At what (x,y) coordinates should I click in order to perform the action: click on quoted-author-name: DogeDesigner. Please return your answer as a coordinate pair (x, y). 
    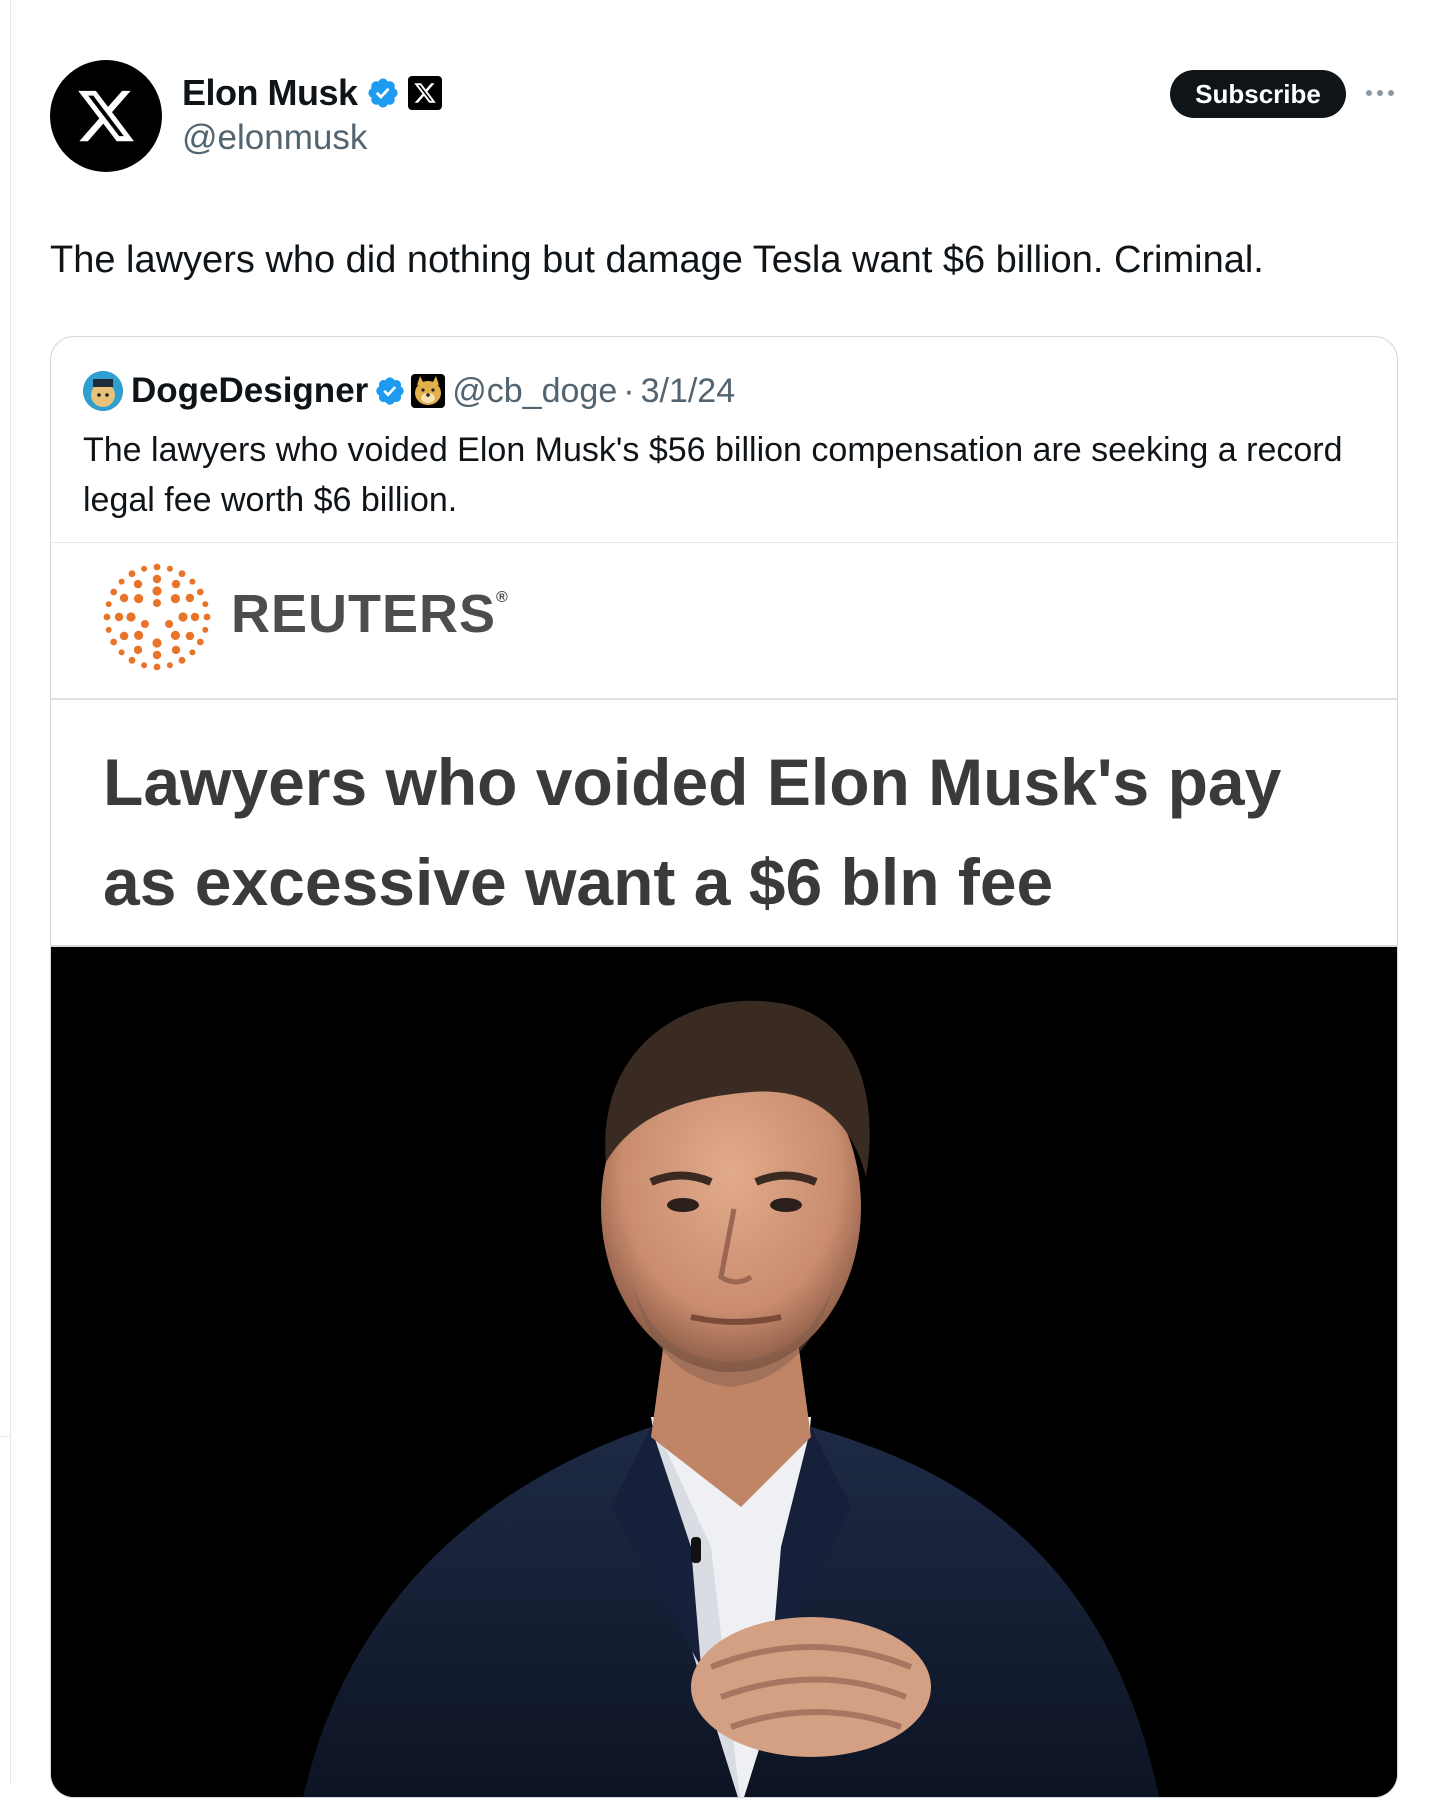
    Looking at the image, I should click on (249, 391).